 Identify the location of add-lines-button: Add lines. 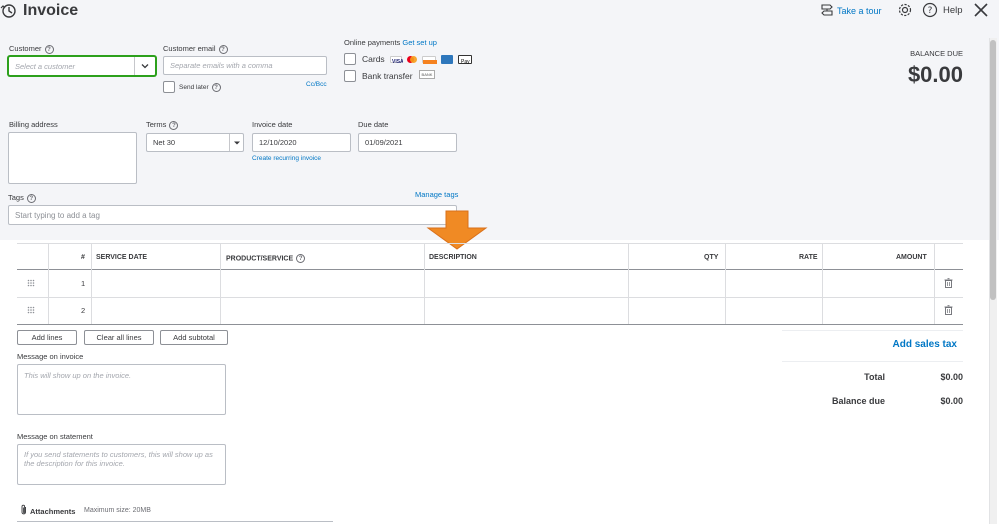
(47, 337).